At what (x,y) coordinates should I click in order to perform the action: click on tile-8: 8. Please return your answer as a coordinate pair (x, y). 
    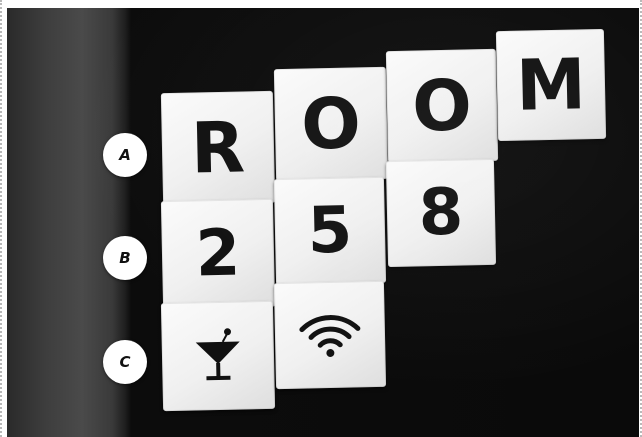
    Looking at the image, I should click on (441, 213).